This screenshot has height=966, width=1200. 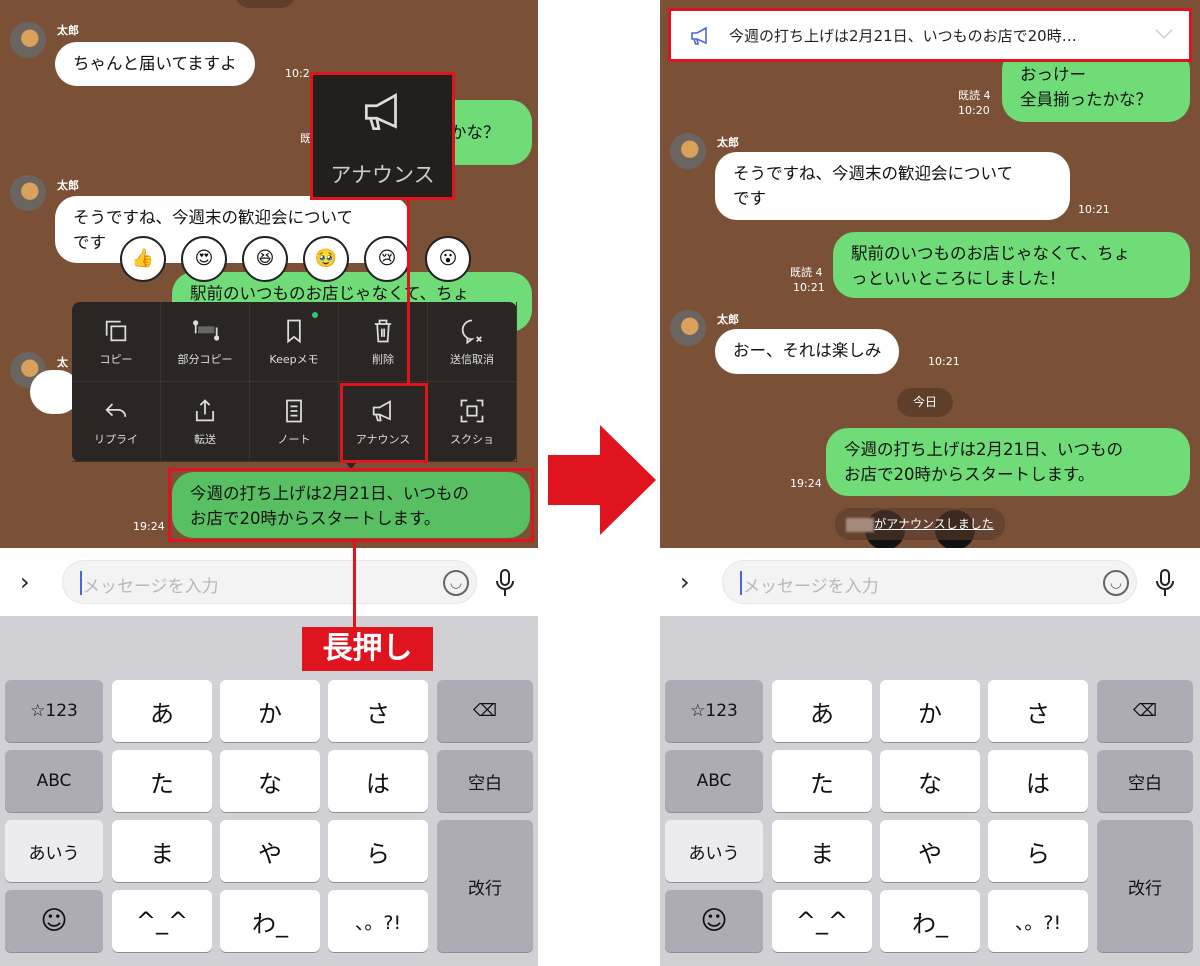 I want to click on input-bar: › メッセージを入力 ◡, so click(x=269, y=582).